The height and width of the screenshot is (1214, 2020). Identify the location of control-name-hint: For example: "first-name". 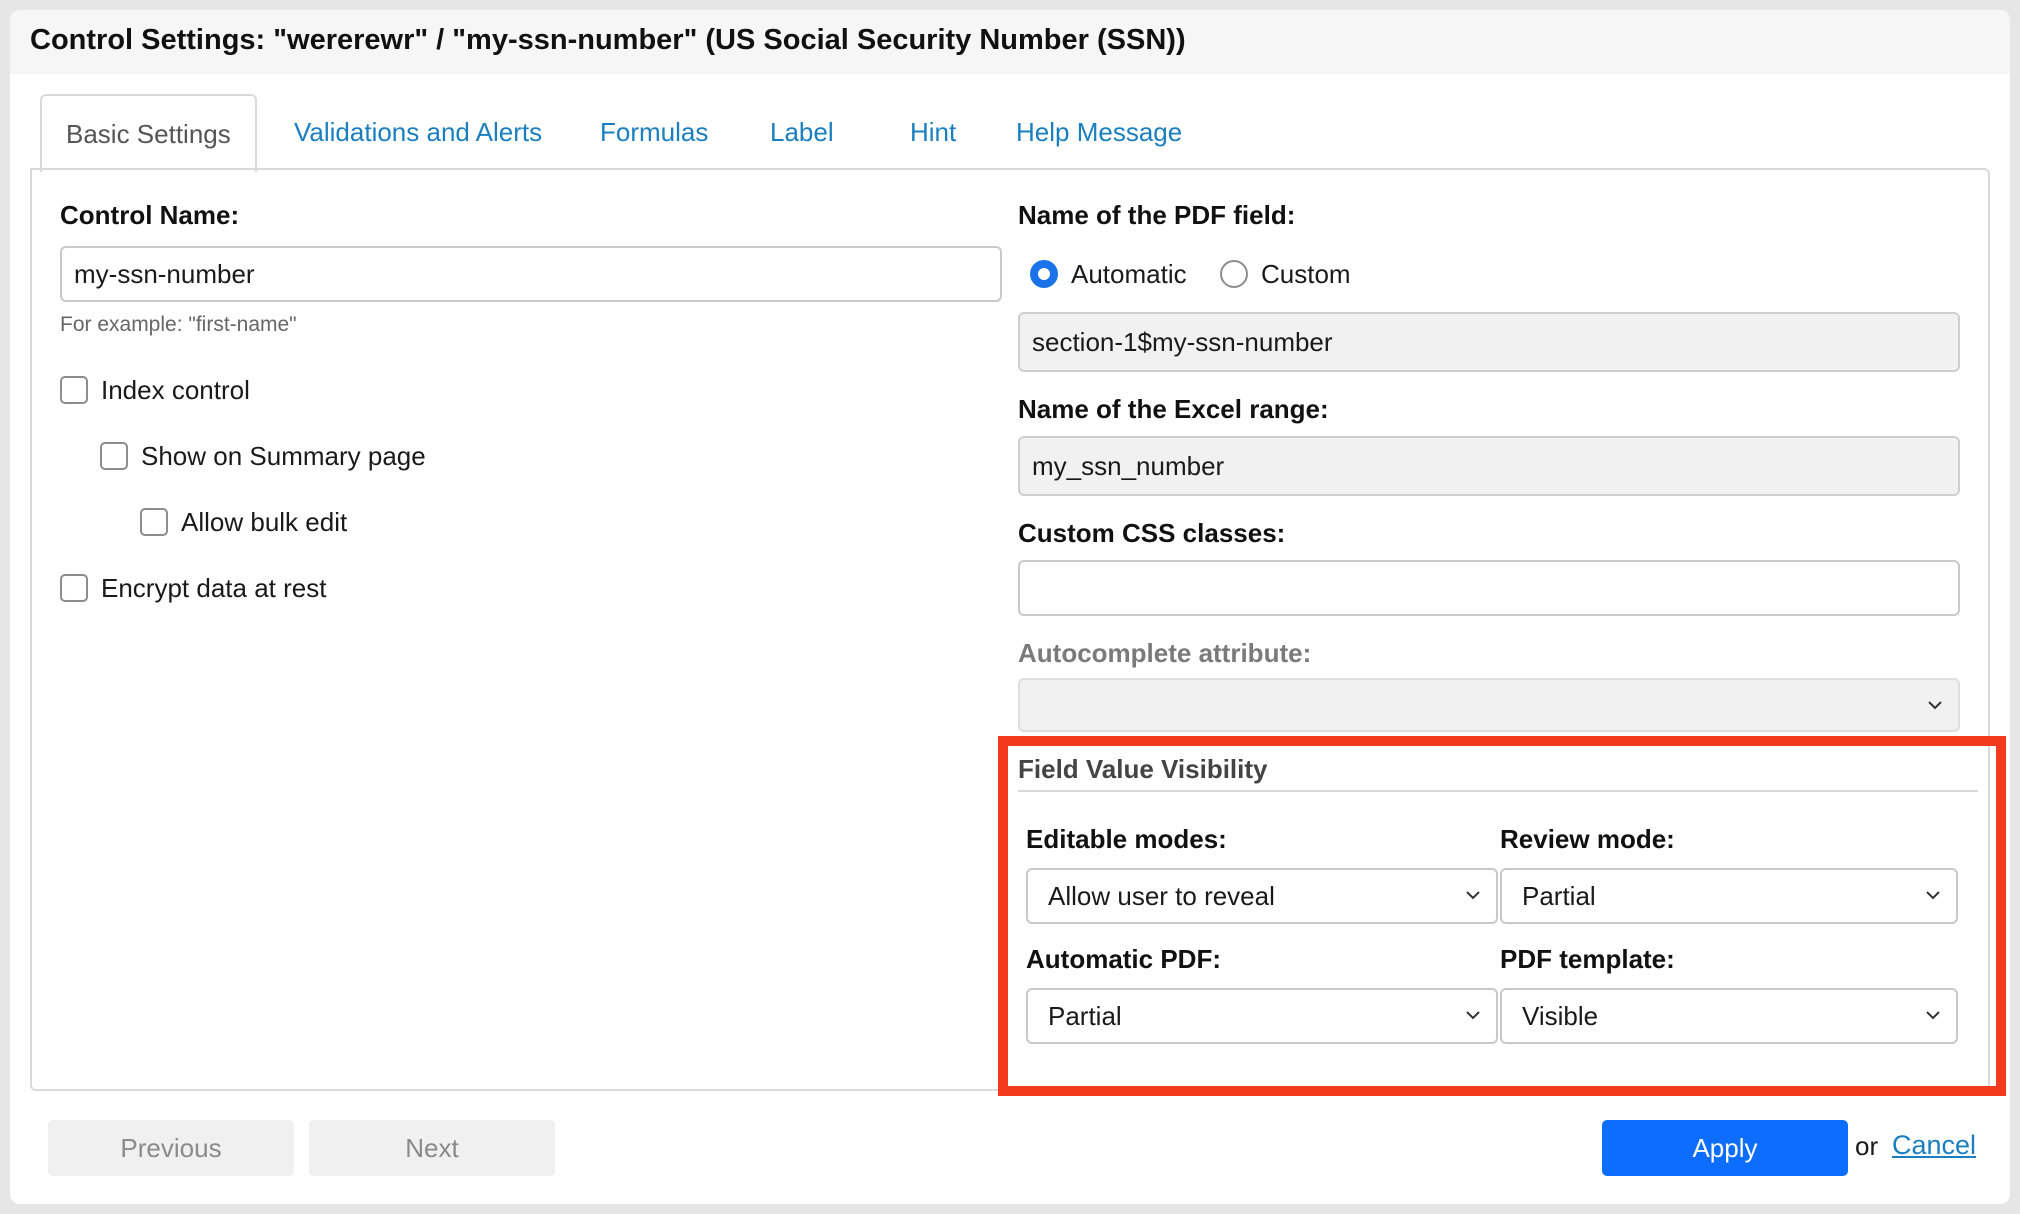
(178, 324).